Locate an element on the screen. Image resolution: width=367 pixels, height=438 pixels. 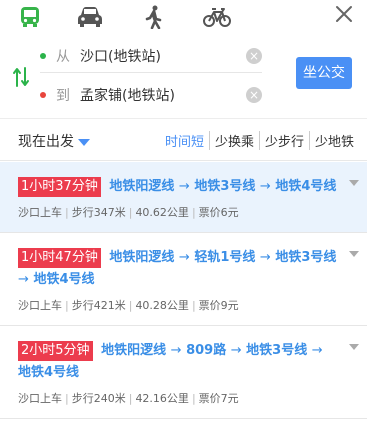
destination-dot is located at coordinates (43, 95).